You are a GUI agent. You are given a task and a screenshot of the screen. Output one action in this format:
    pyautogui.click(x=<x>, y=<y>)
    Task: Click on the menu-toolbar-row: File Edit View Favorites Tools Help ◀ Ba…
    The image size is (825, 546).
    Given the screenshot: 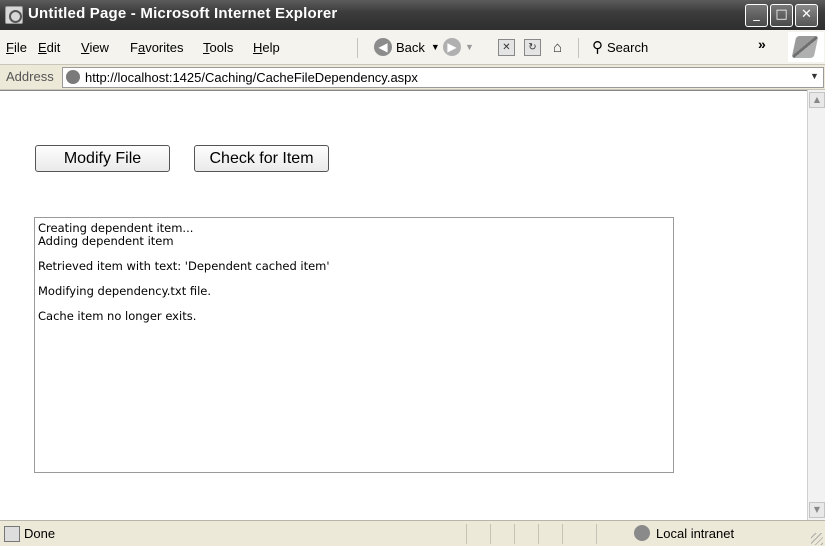 What is the action you would take?
    pyautogui.click(x=412, y=47)
    